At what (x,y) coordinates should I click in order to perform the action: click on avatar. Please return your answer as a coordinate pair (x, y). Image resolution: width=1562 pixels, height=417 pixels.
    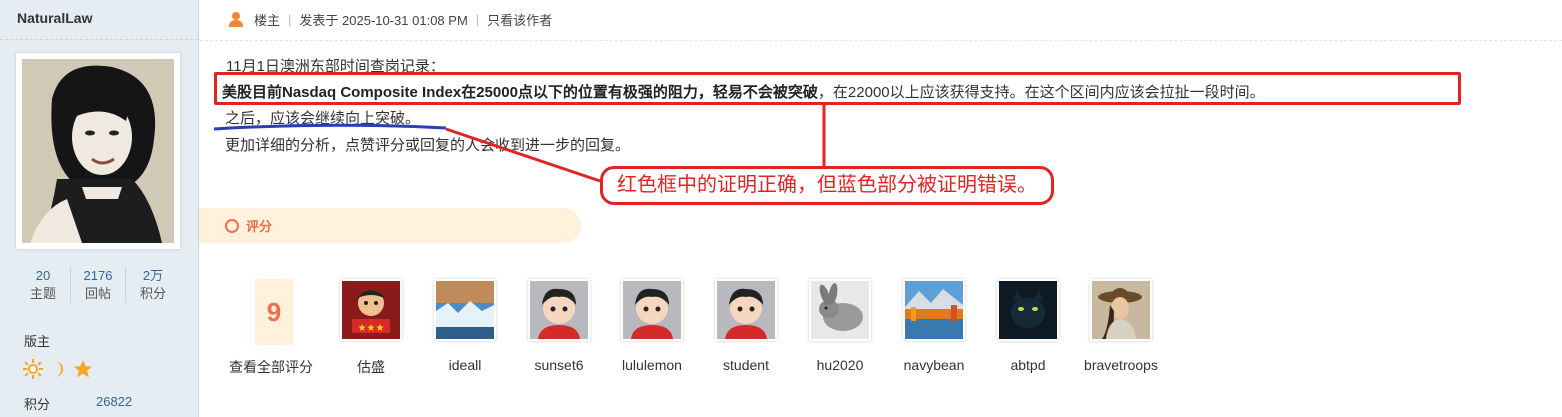
    Looking at the image, I should click on (98, 151).